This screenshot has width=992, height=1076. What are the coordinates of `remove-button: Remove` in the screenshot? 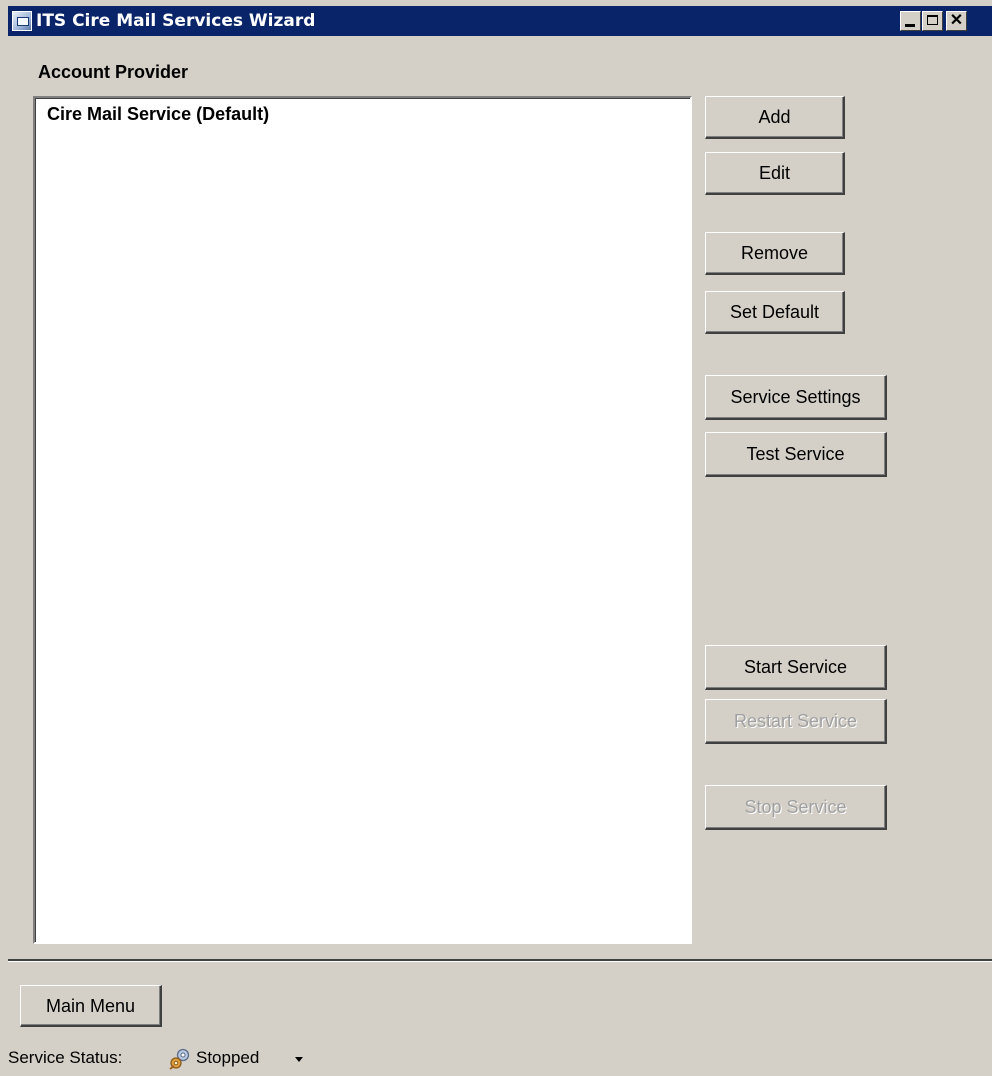 It's located at (775, 253).